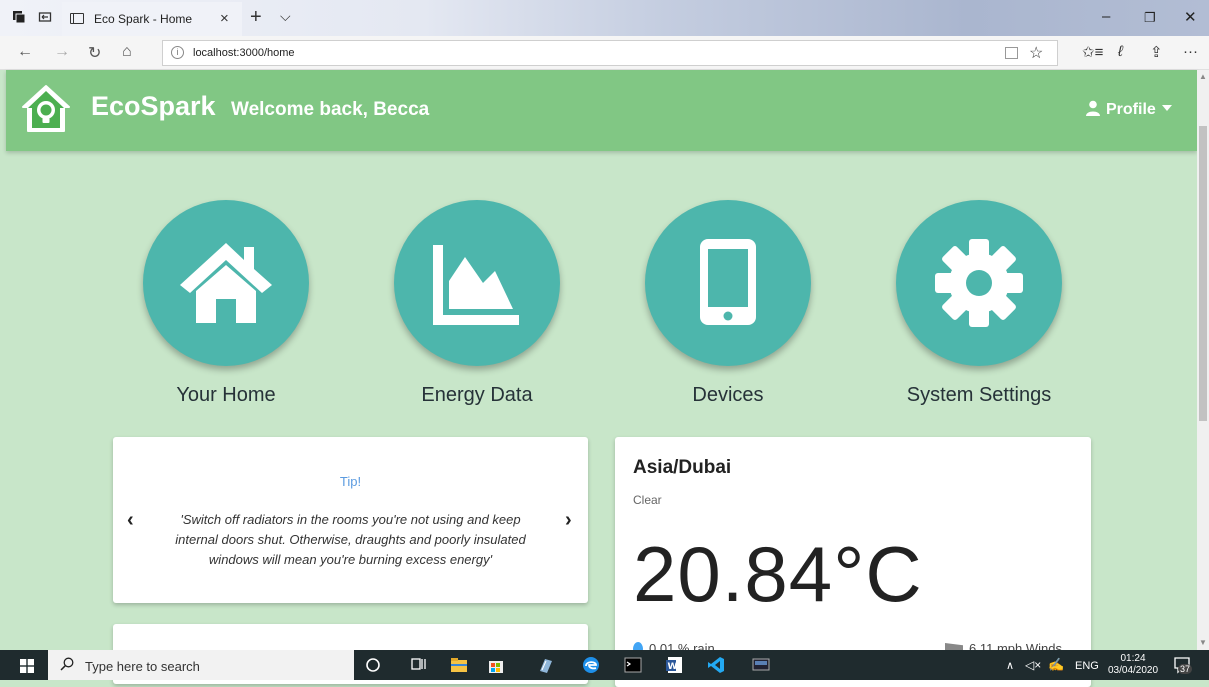  Describe the element at coordinates (62, 52) in the screenshot. I see `forward-button: →` at that location.